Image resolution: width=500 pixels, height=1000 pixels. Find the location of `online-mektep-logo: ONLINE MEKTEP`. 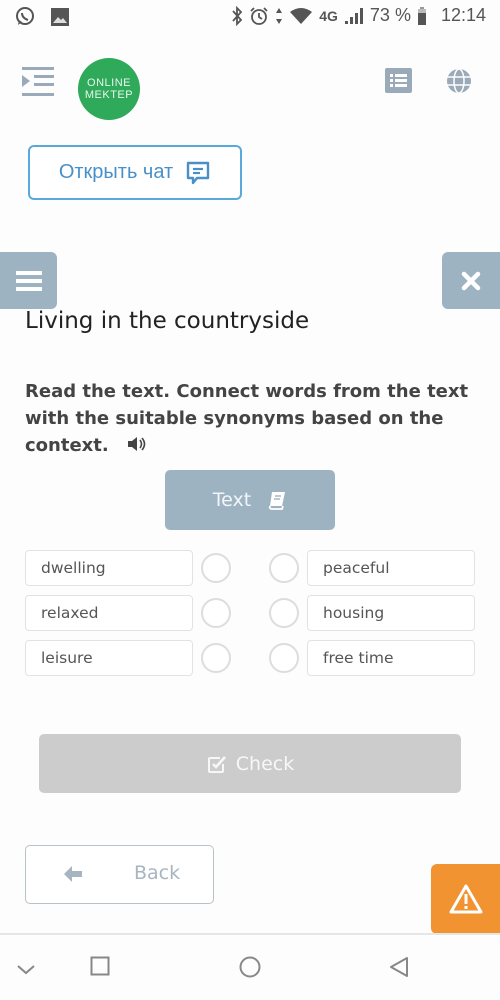

online-mektep-logo: ONLINE MEKTEP is located at coordinates (109, 89).